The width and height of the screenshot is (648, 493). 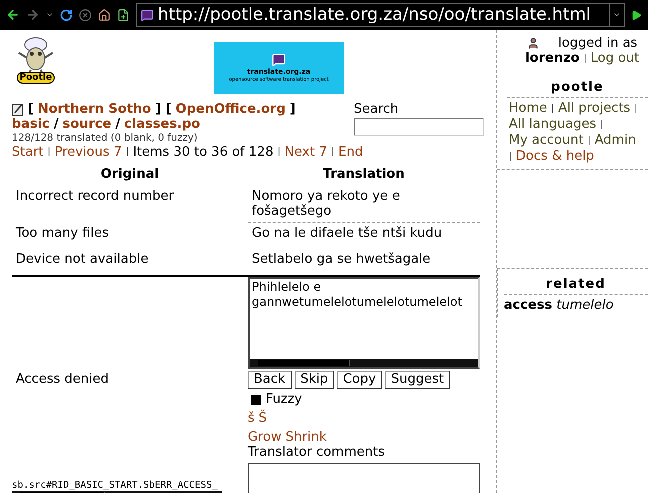 I want to click on reload-icon, so click(x=66, y=15).